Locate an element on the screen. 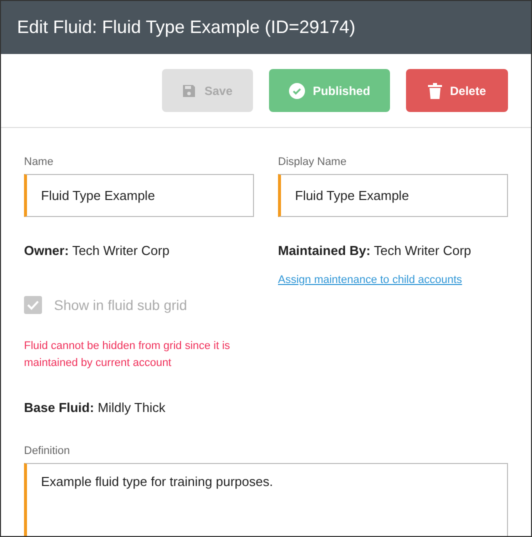 This screenshot has width=532, height=537. window-title: Edit Fluid: Fluid Type Example (ID=29174) is located at coordinates (186, 27).